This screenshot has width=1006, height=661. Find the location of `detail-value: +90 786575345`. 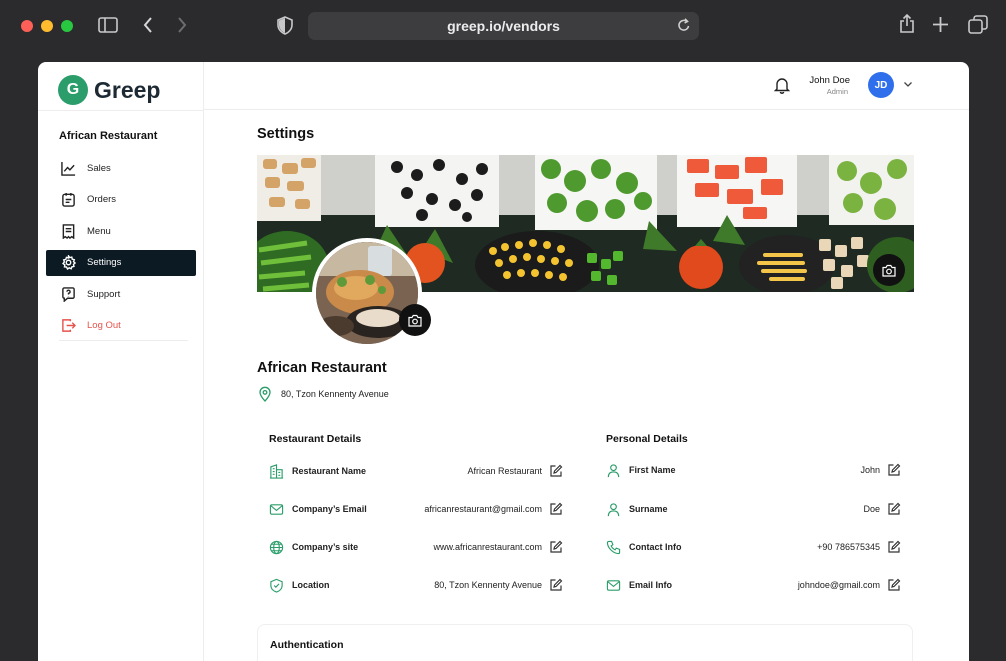

detail-value: +90 786575345 is located at coordinates (848, 547).